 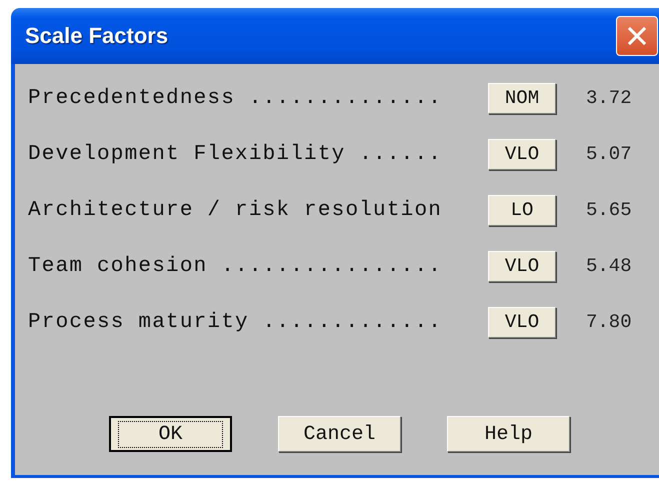 I want to click on window-title: Scale Factors, so click(x=96, y=36).